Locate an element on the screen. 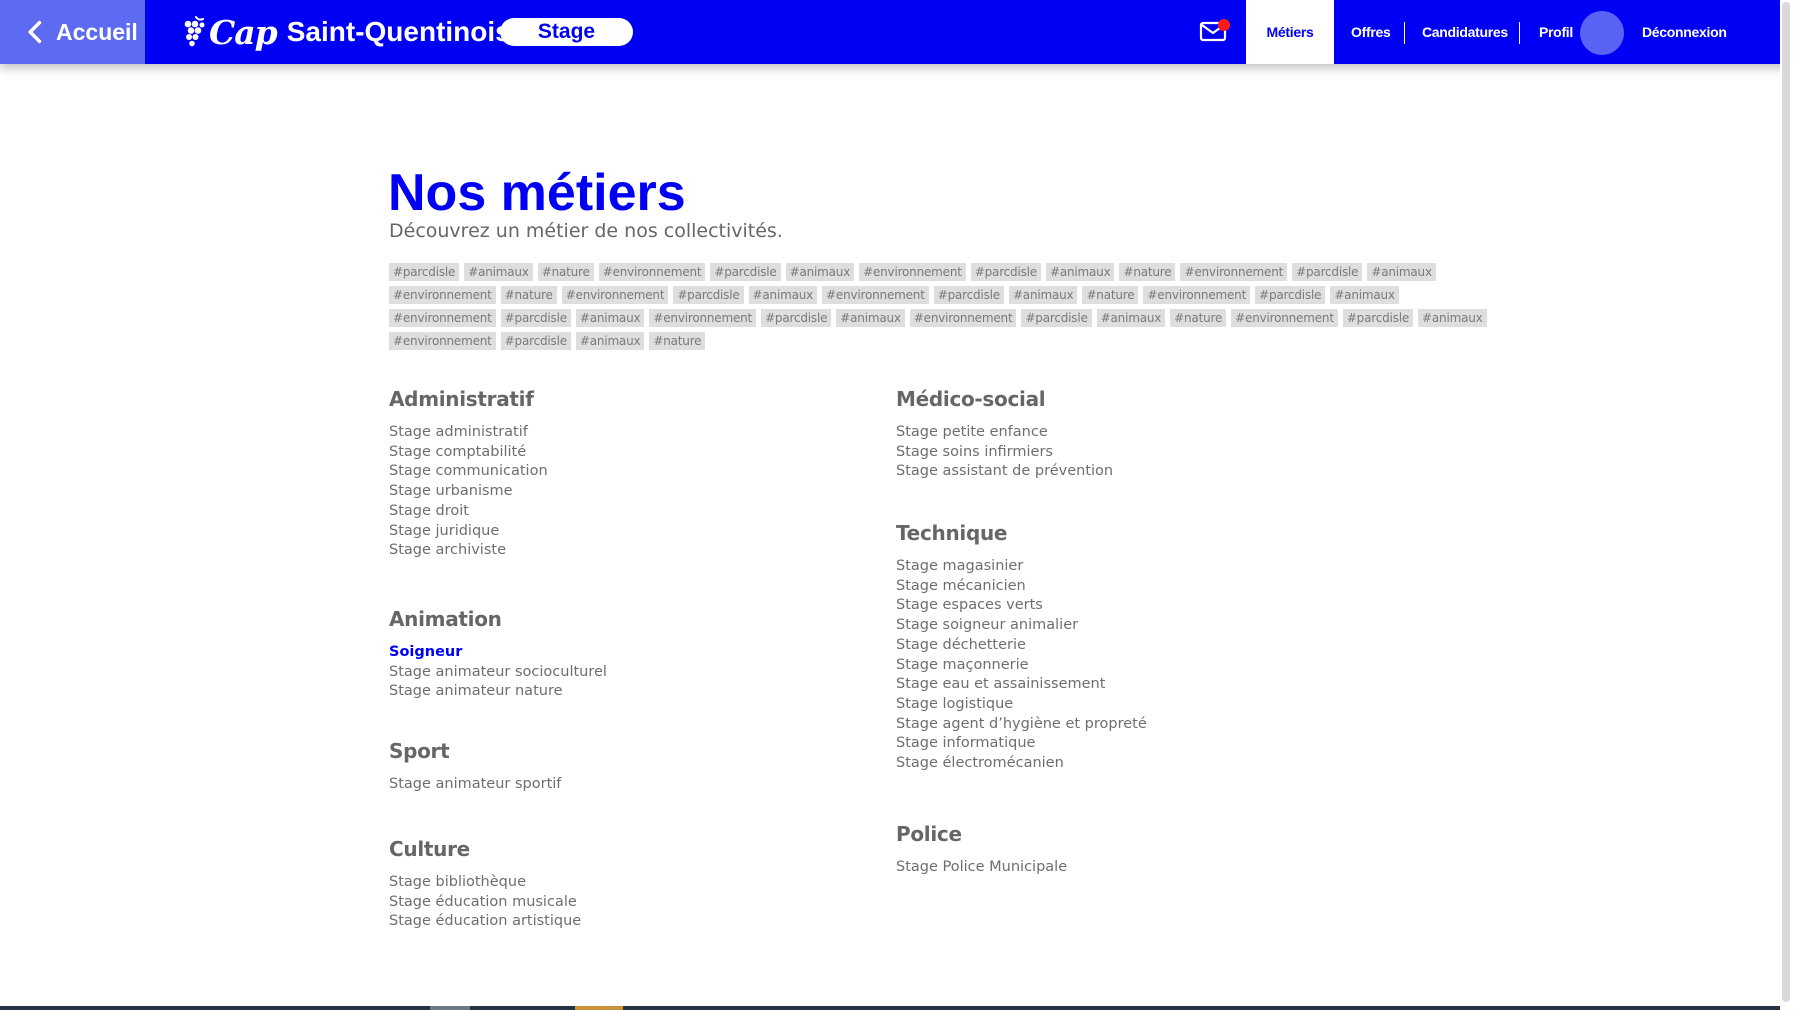 The height and width of the screenshot is (1010, 1793). nav-candidatures: Candidatures is located at coordinates (1465, 32).